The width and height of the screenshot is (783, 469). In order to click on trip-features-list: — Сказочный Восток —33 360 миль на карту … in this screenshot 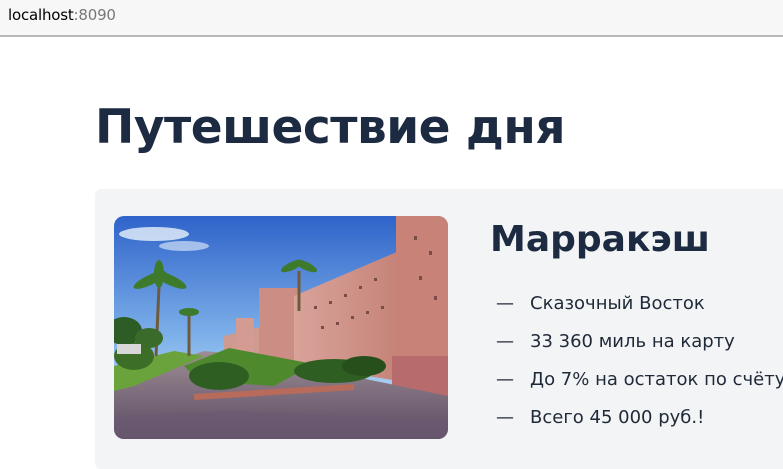, I will do `click(639, 367)`.